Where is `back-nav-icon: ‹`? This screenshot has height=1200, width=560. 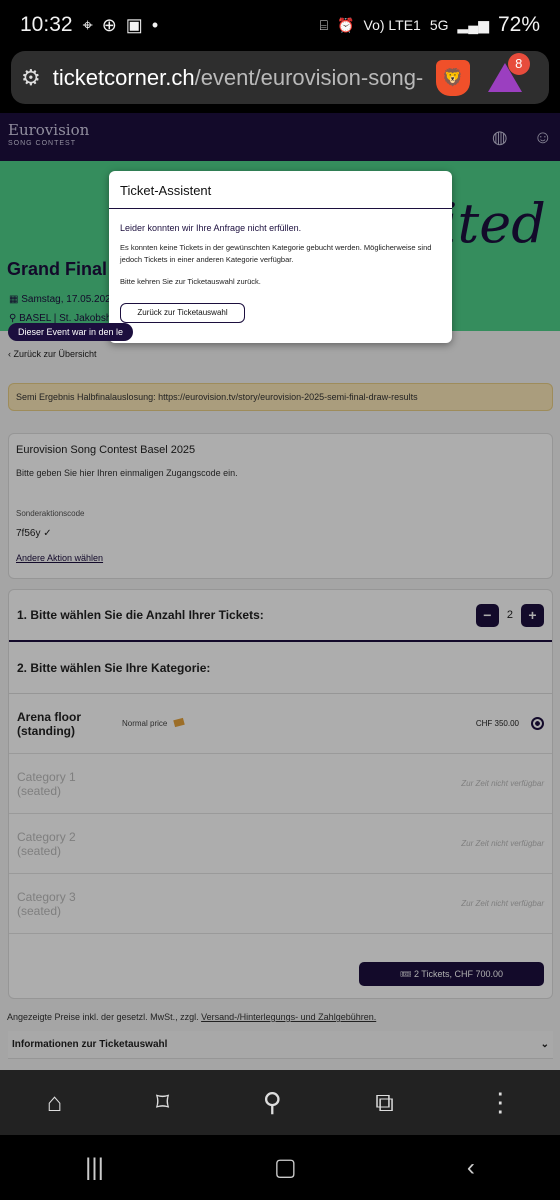 back-nav-icon: ‹ is located at coordinates (471, 1168).